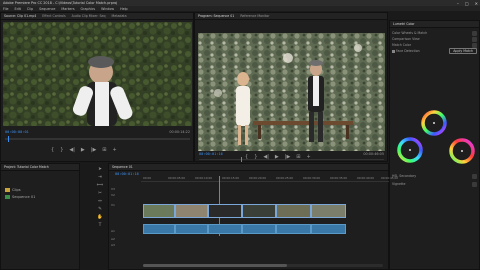 The width and height of the screenshot is (480, 270). Describe the element at coordinates (288, 157) in the screenshot. I see `program-step-forward-button: |▶` at that location.